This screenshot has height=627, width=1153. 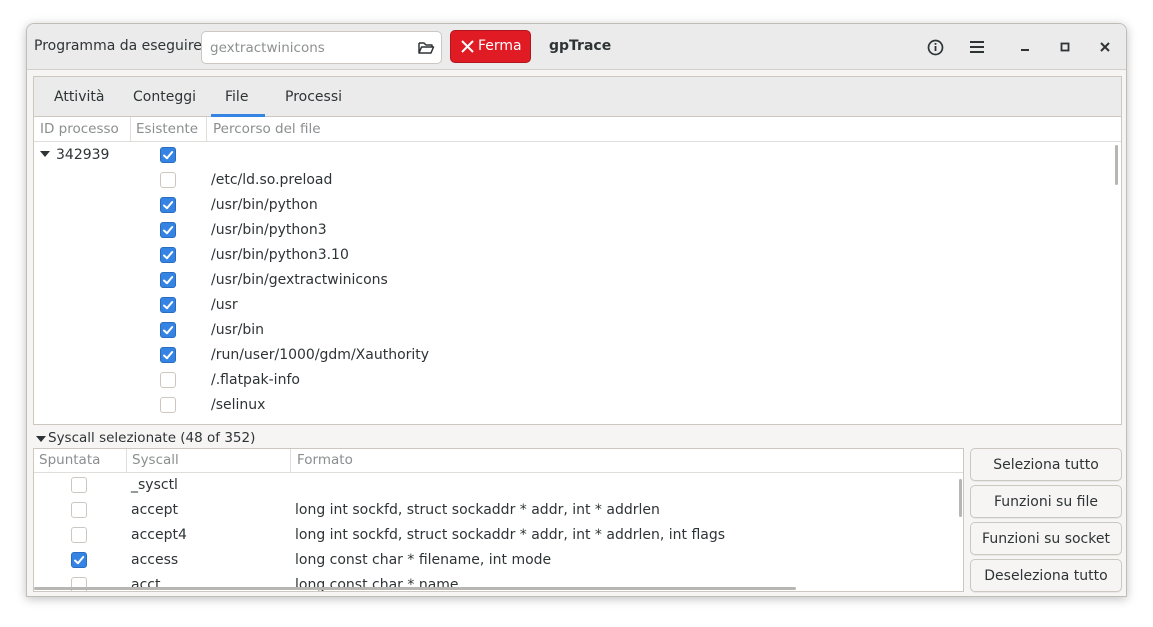 What do you see at coordinates (325, 460) in the screenshot?
I see `column-header-format: Formato` at bounding box center [325, 460].